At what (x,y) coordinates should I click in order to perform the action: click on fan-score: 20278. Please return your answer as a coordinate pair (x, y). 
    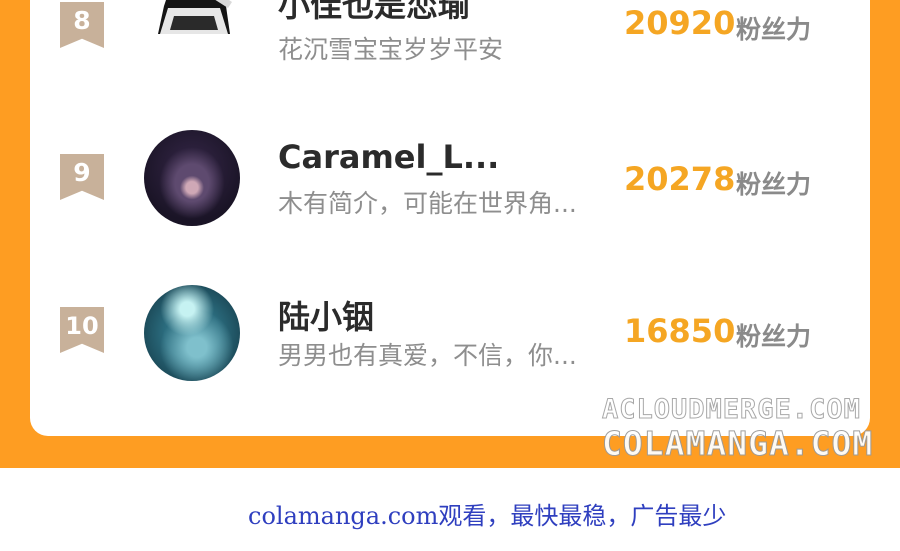
    Looking at the image, I should click on (680, 179).